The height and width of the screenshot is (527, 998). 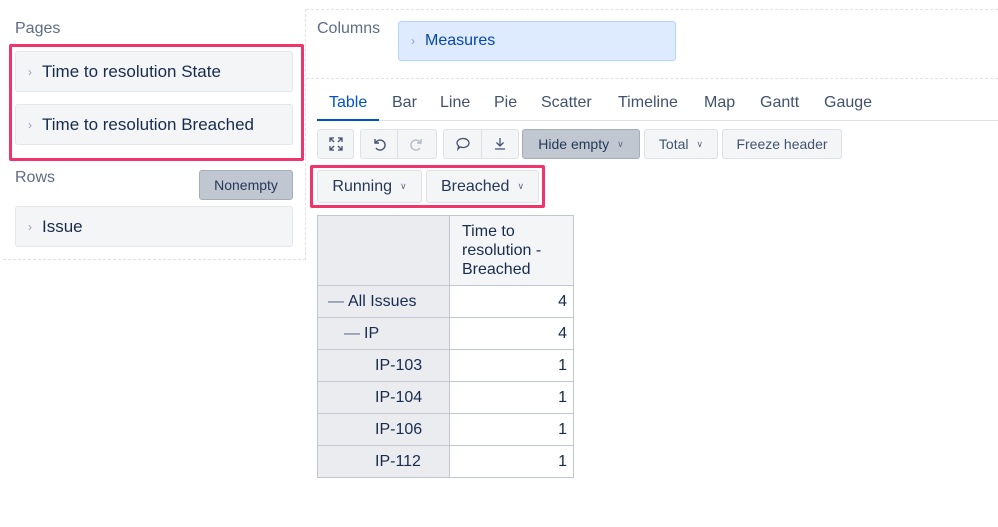 What do you see at coordinates (131, 71) in the screenshot?
I see `page-item-label: Time to resolution State` at bounding box center [131, 71].